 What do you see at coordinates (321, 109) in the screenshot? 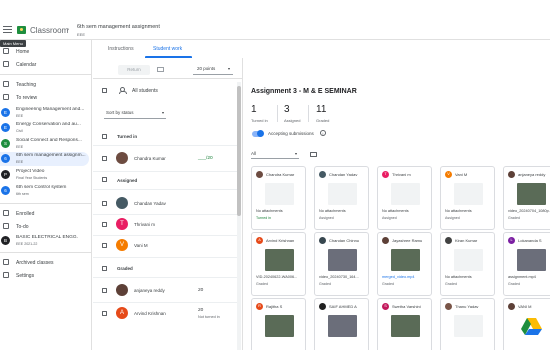
I see `graded-count: 11` at bounding box center [321, 109].